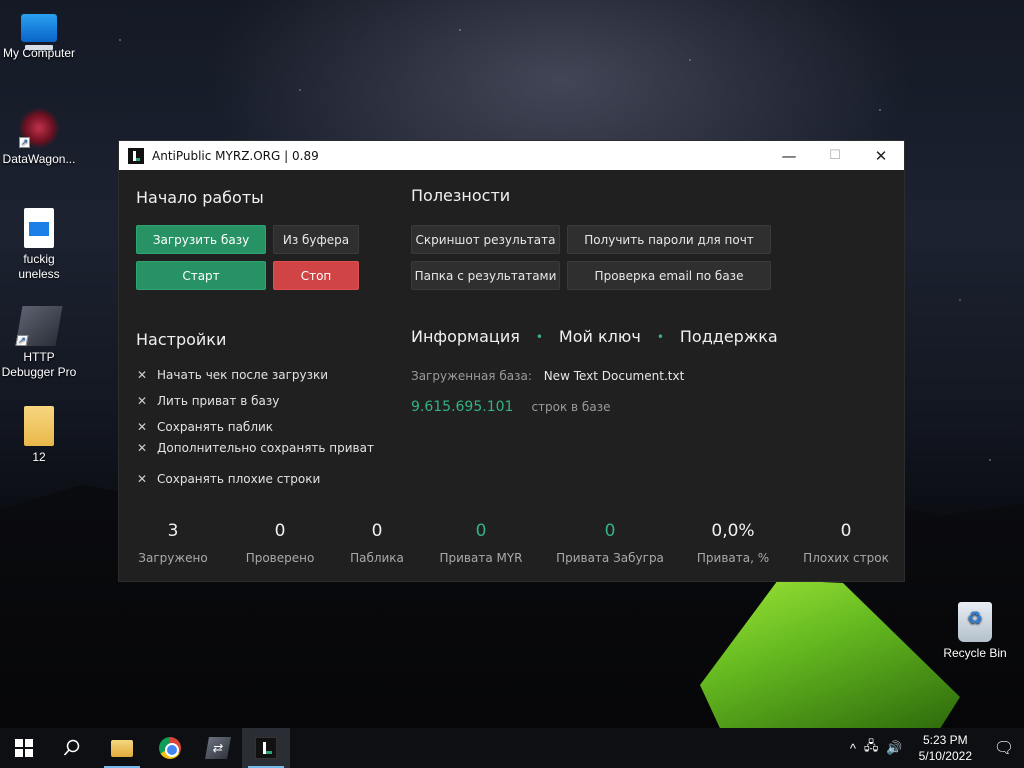 This screenshot has width=1024, height=768. What do you see at coordinates (218, 401) in the screenshot?
I see `setting-label: Лить приват в базу` at bounding box center [218, 401].